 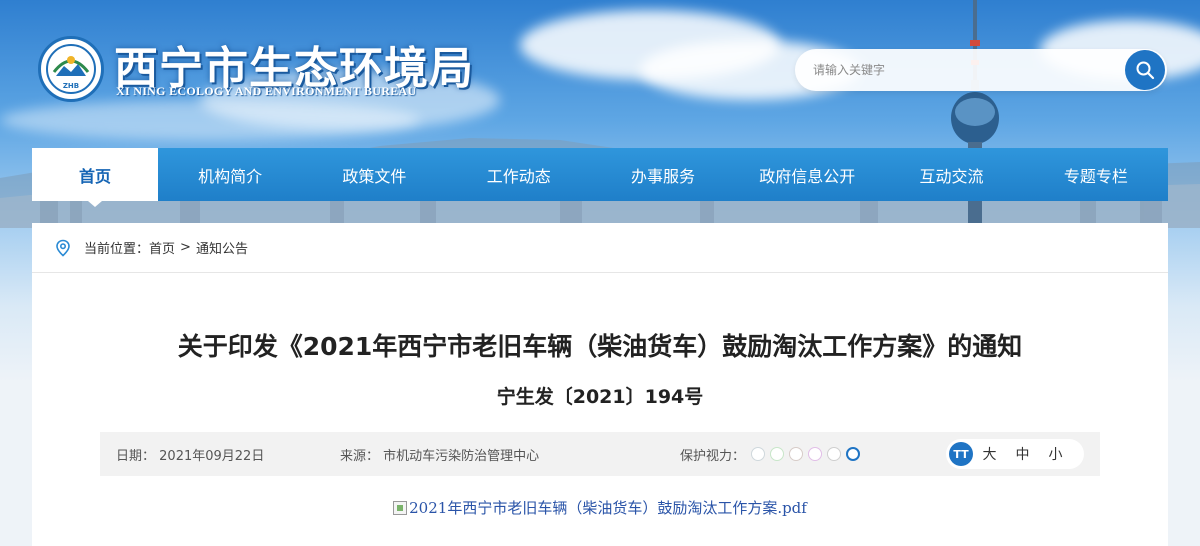 What do you see at coordinates (63, 248) in the screenshot?
I see `location-pin-icon` at bounding box center [63, 248].